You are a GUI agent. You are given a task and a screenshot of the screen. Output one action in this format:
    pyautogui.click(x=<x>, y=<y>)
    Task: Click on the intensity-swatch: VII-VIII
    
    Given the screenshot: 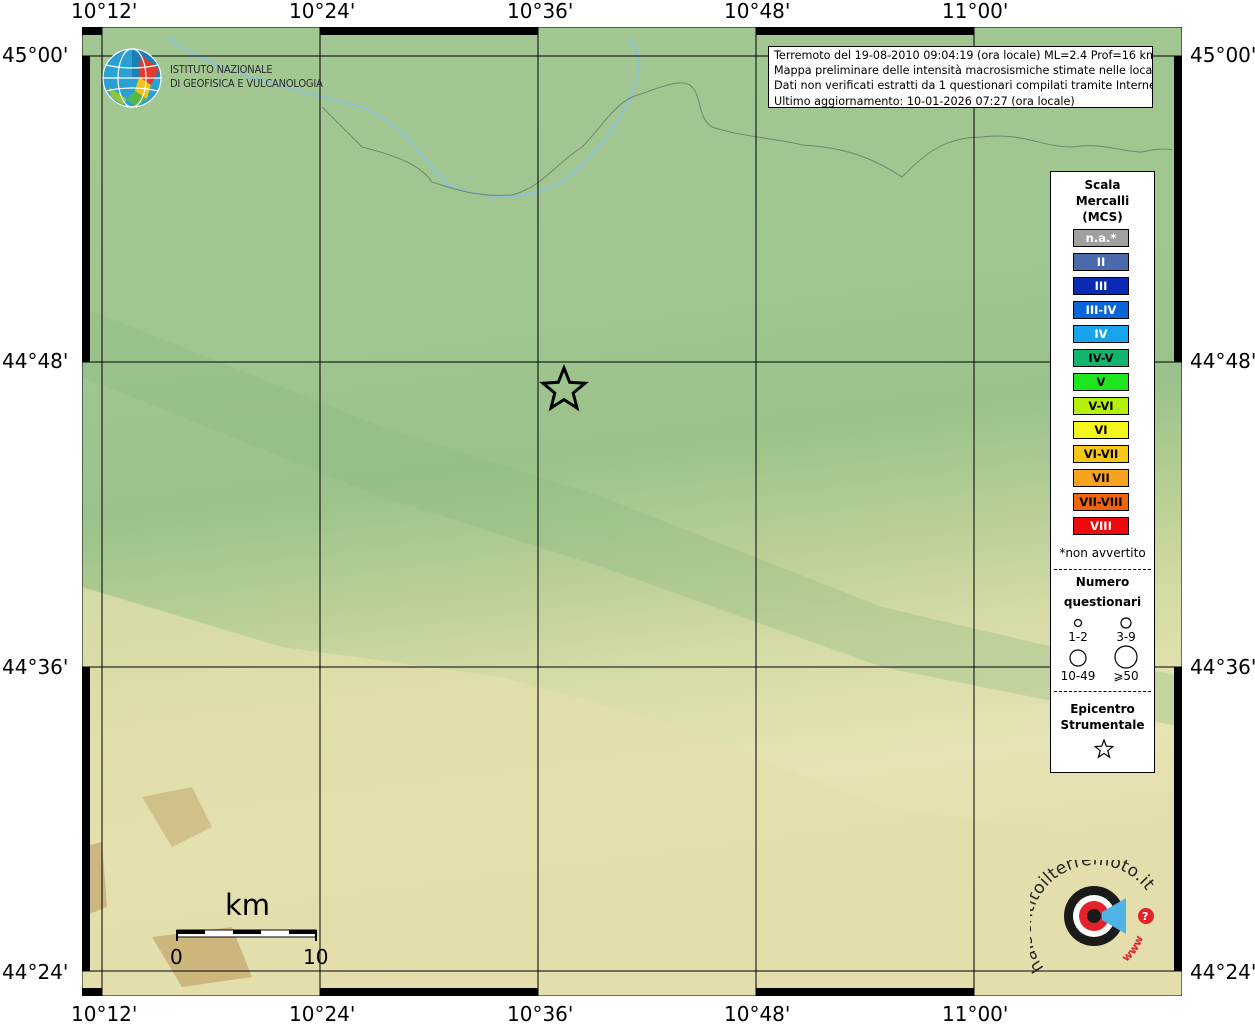 What is the action you would take?
    pyautogui.click(x=1101, y=502)
    